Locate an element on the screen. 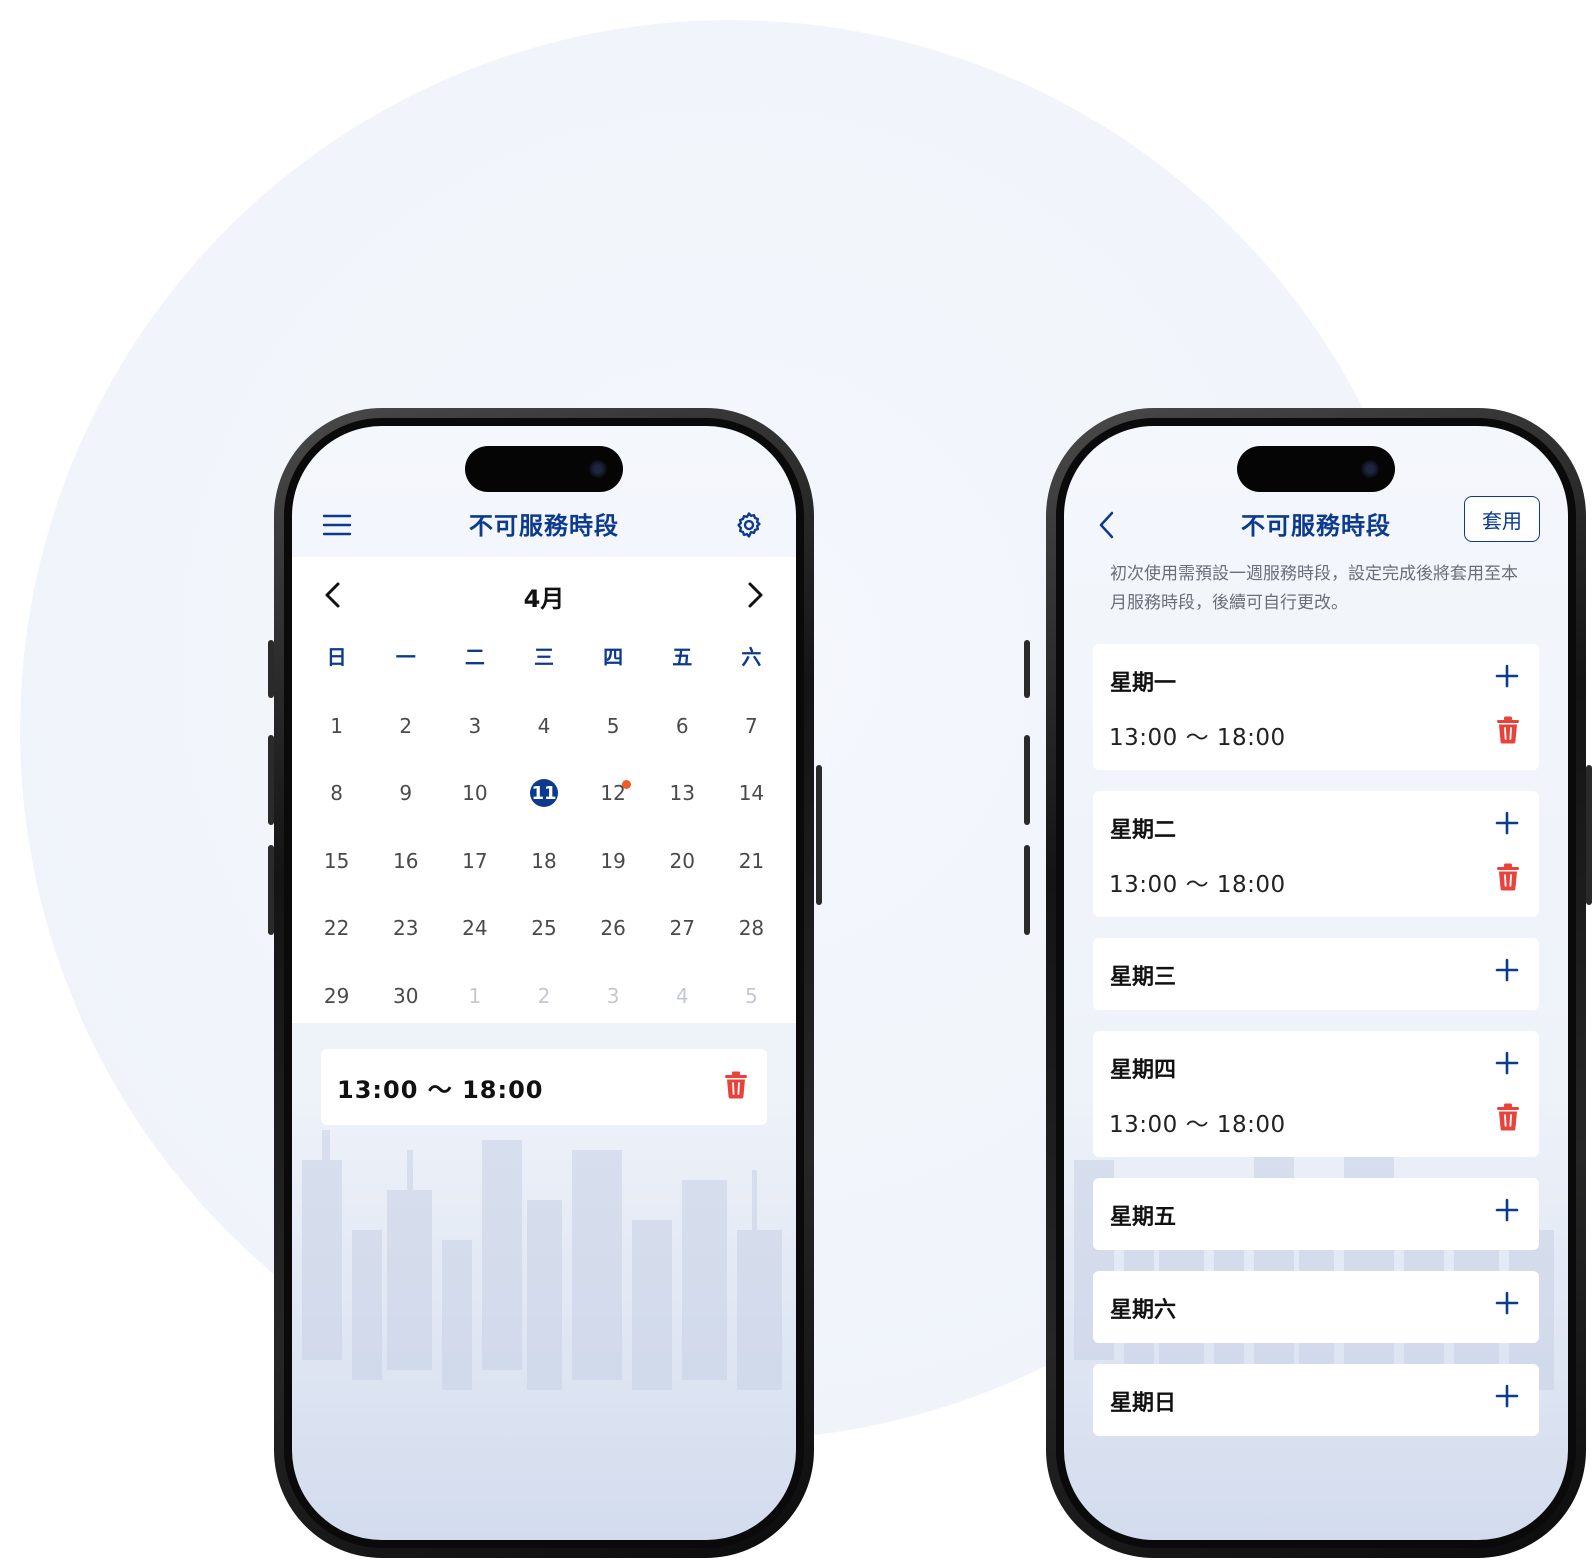 Image resolution: width=1596 pixels, height=1560 pixels. weekday-card: 星期四 13:00 ～ 18:00 is located at coordinates (1316, 1094).